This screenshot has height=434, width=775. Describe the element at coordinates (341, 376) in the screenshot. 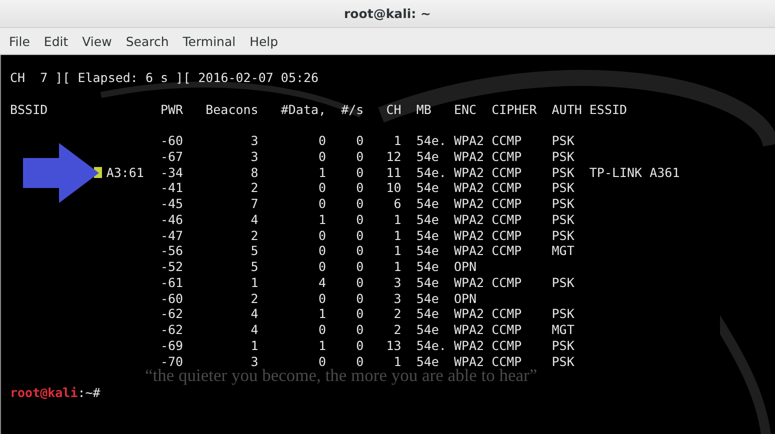

I see `background-tagline: “the quieter you become, the more you are able to hear”` at that location.